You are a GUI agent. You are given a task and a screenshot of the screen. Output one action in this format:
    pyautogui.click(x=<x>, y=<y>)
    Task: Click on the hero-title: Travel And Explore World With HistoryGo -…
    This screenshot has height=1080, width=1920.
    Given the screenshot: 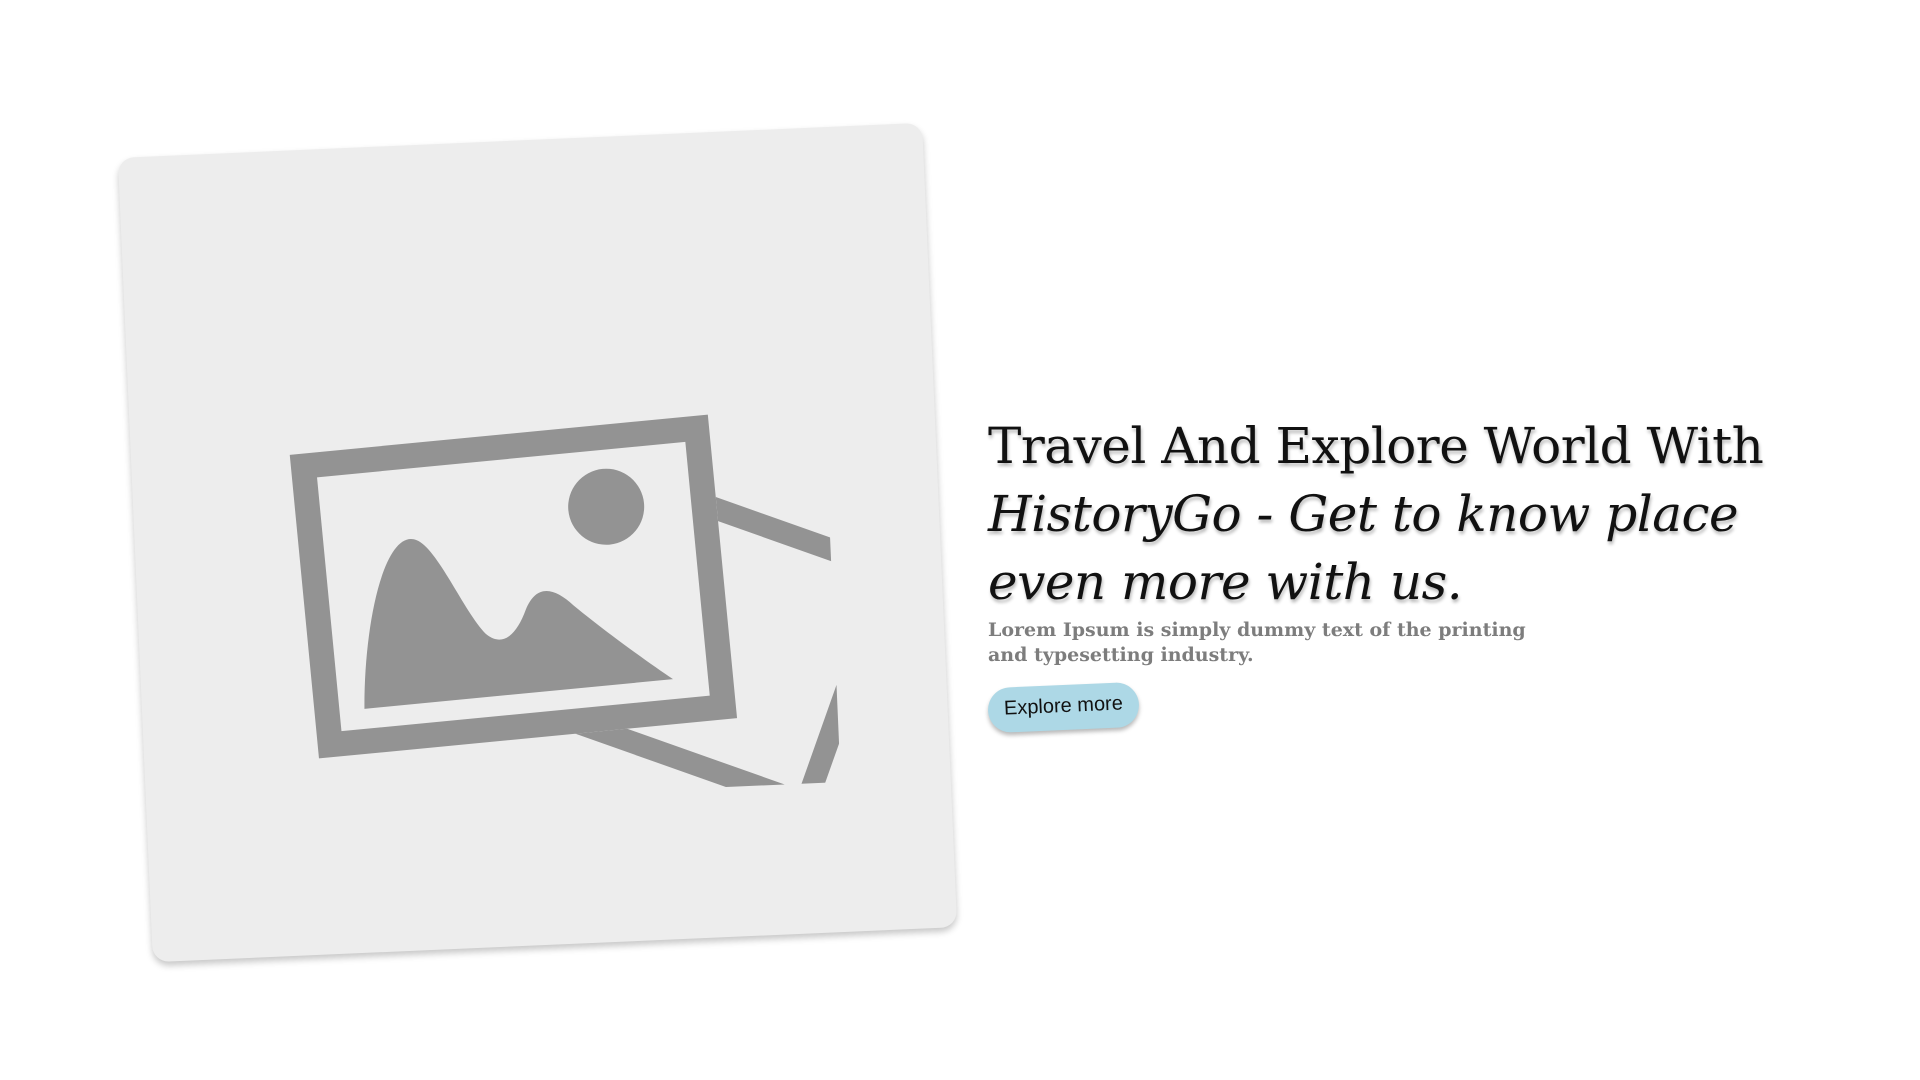 What is the action you would take?
    pyautogui.click(x=1378, y=514)
    